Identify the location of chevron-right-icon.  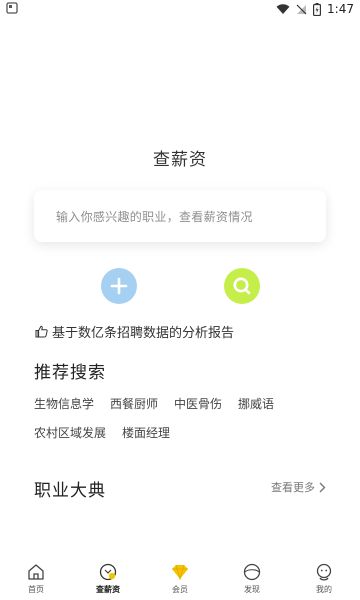
(322, 487).